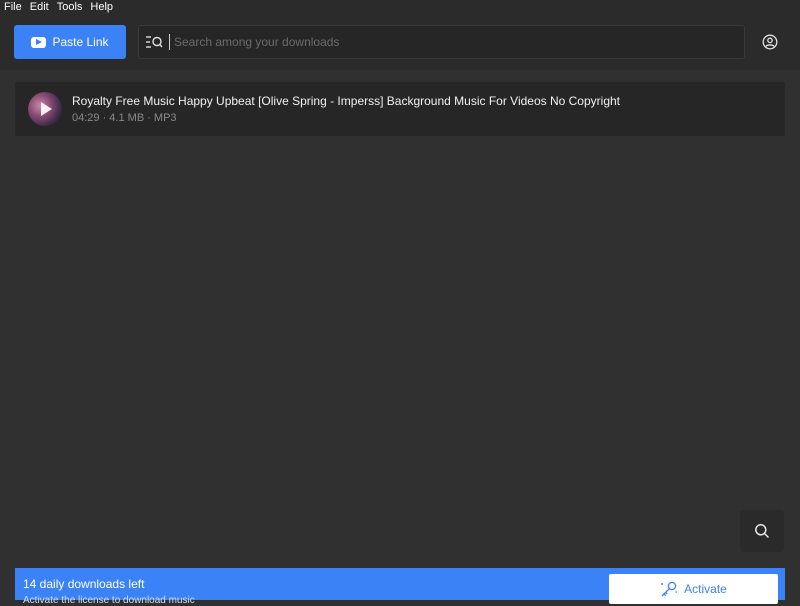 The height and width of the screenshot is (606, 800). What do you see at coordinates (109, 600) in the screenshot?
I see `license-hint-text: Activate the license to download music` at bounding box center [109, 600].